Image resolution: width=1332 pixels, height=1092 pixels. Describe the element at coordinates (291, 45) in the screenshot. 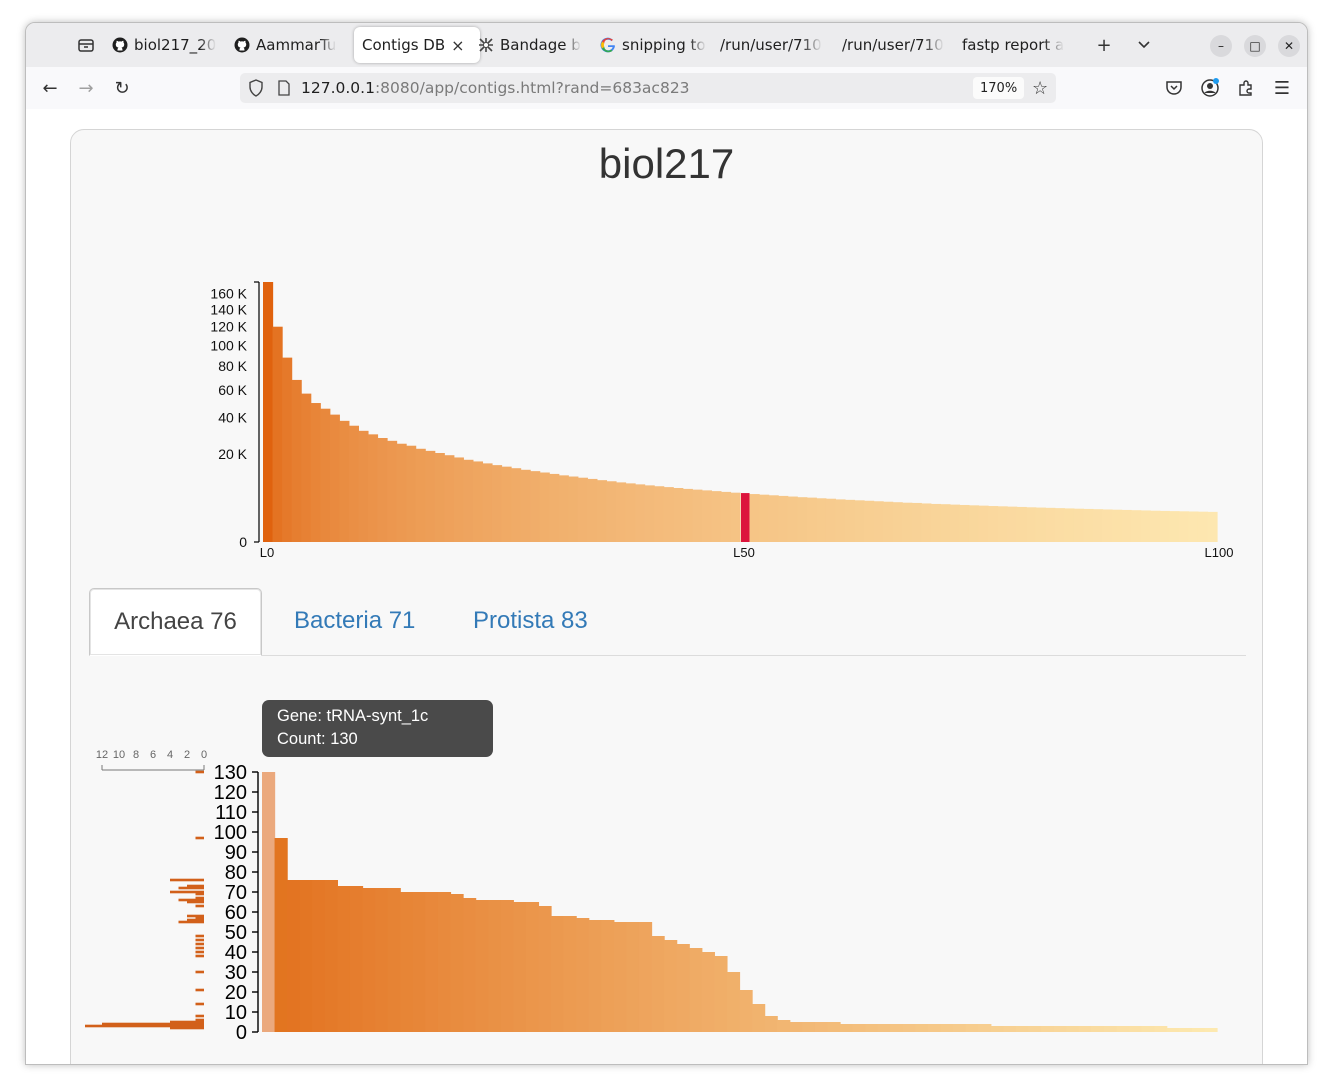

I see `browser-tab: AammarTu` at that location.